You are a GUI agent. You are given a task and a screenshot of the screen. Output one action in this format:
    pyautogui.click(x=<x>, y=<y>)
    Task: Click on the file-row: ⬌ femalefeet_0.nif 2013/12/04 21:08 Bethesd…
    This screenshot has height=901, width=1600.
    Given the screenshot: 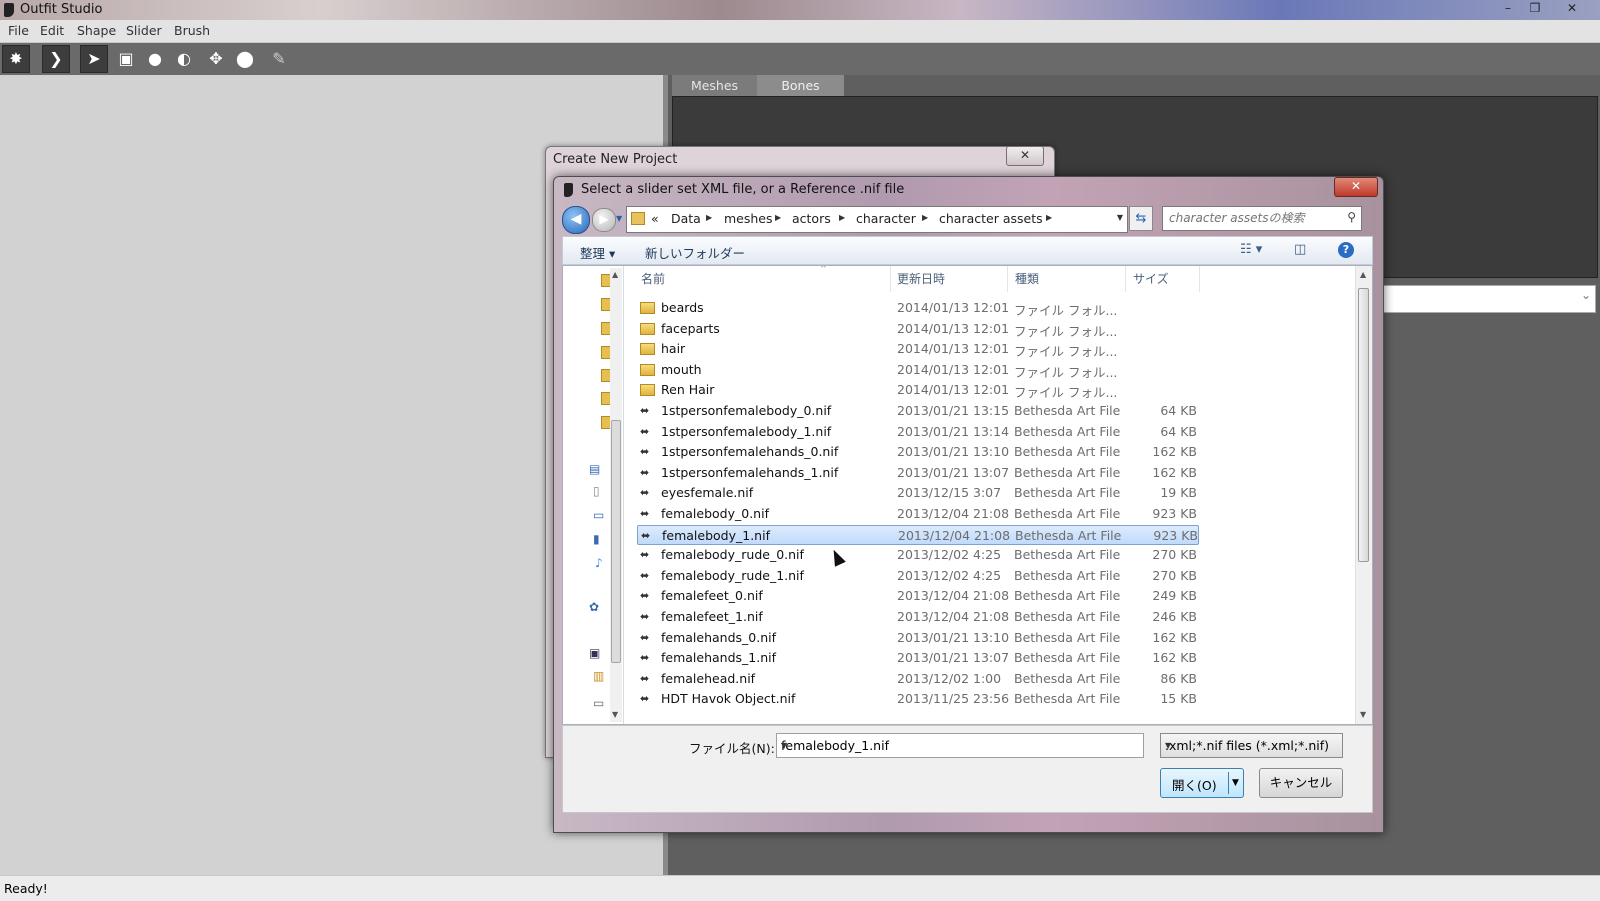 What is the action you would take?
    pyautogui.click(x=918, y=596)
    